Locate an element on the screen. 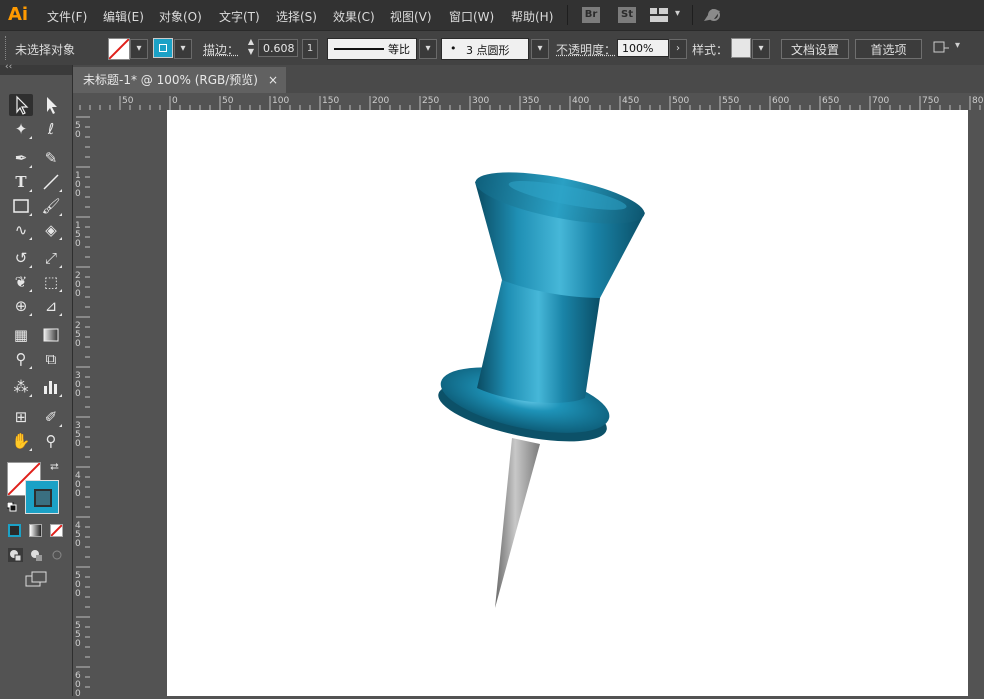  profile-label: 等比 is located at coordinates (399, 49).